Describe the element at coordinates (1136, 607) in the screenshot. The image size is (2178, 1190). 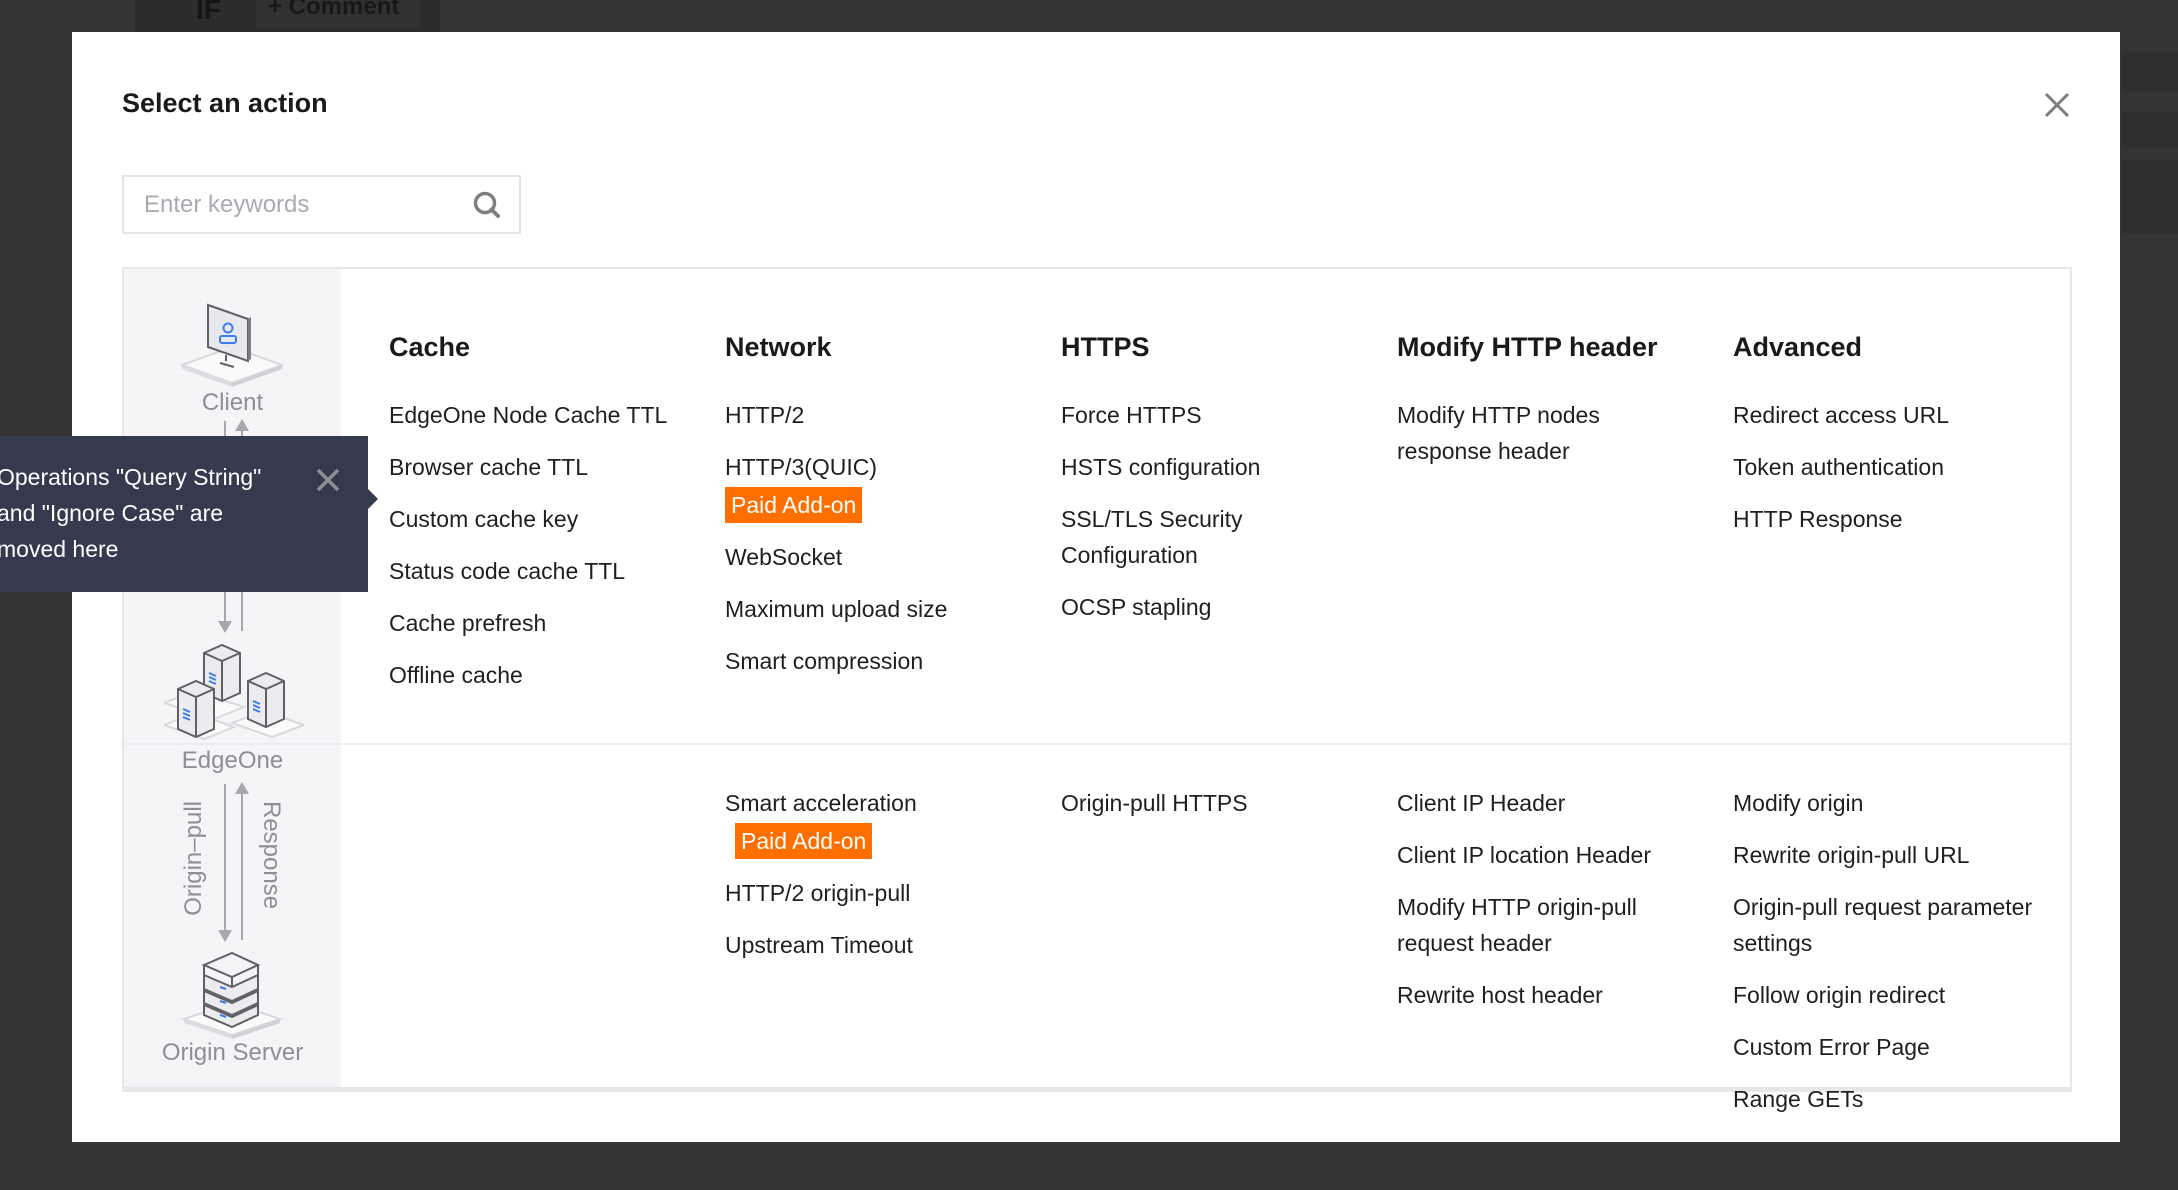
I see `action-item-label: OCSP stapling` at that location.